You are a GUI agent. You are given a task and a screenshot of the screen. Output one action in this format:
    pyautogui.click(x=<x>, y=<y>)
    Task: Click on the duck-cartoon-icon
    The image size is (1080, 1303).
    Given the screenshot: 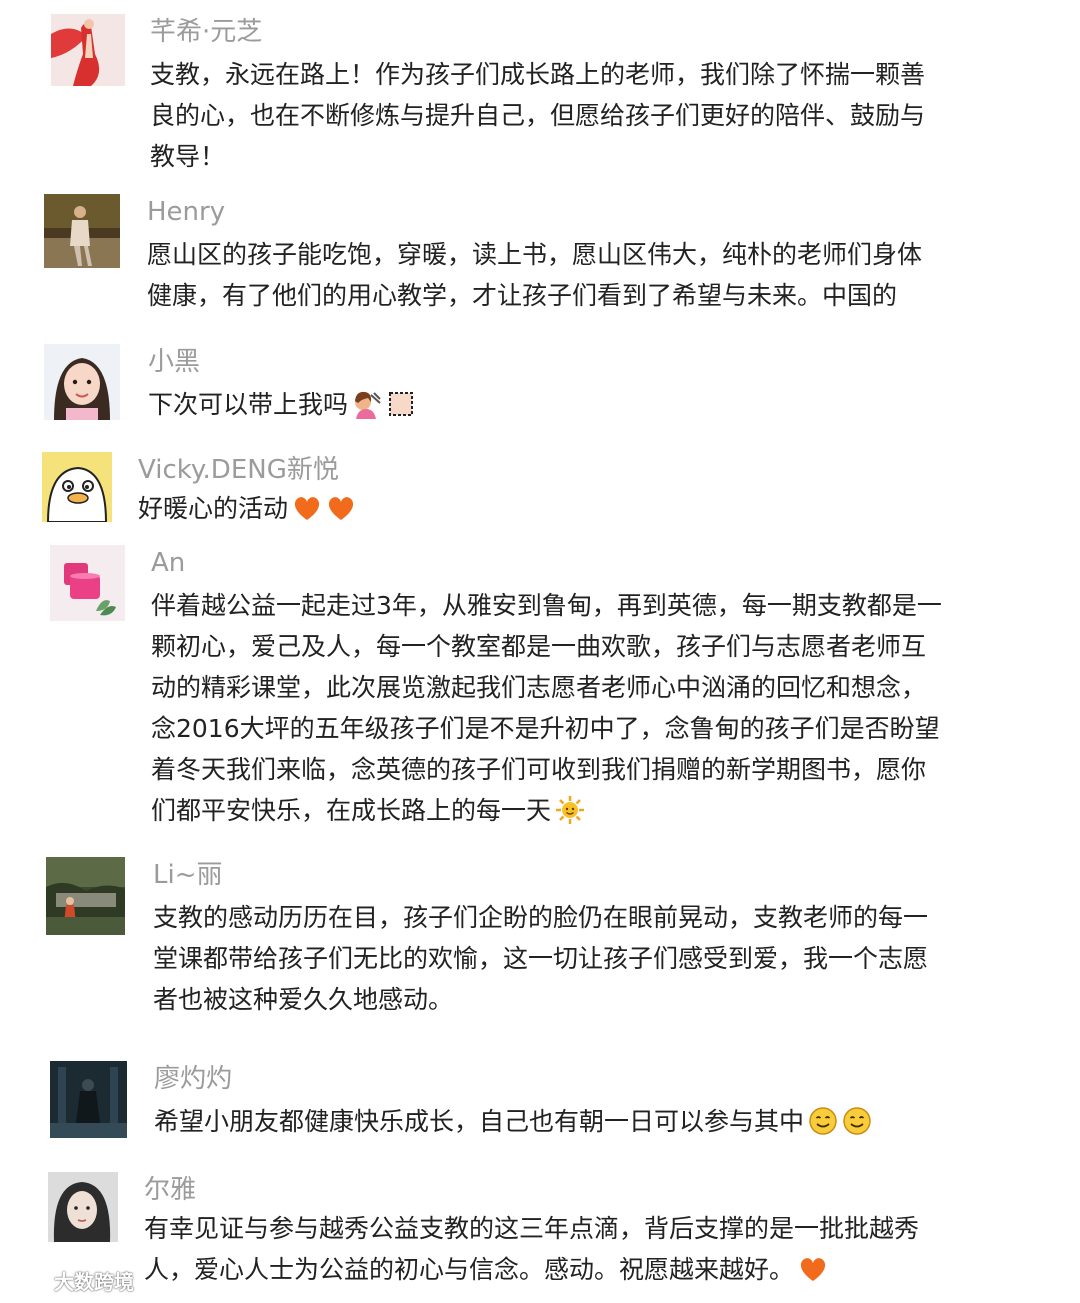 What is the action you would take?
    pyautogui.click(x=77, y=487)
    